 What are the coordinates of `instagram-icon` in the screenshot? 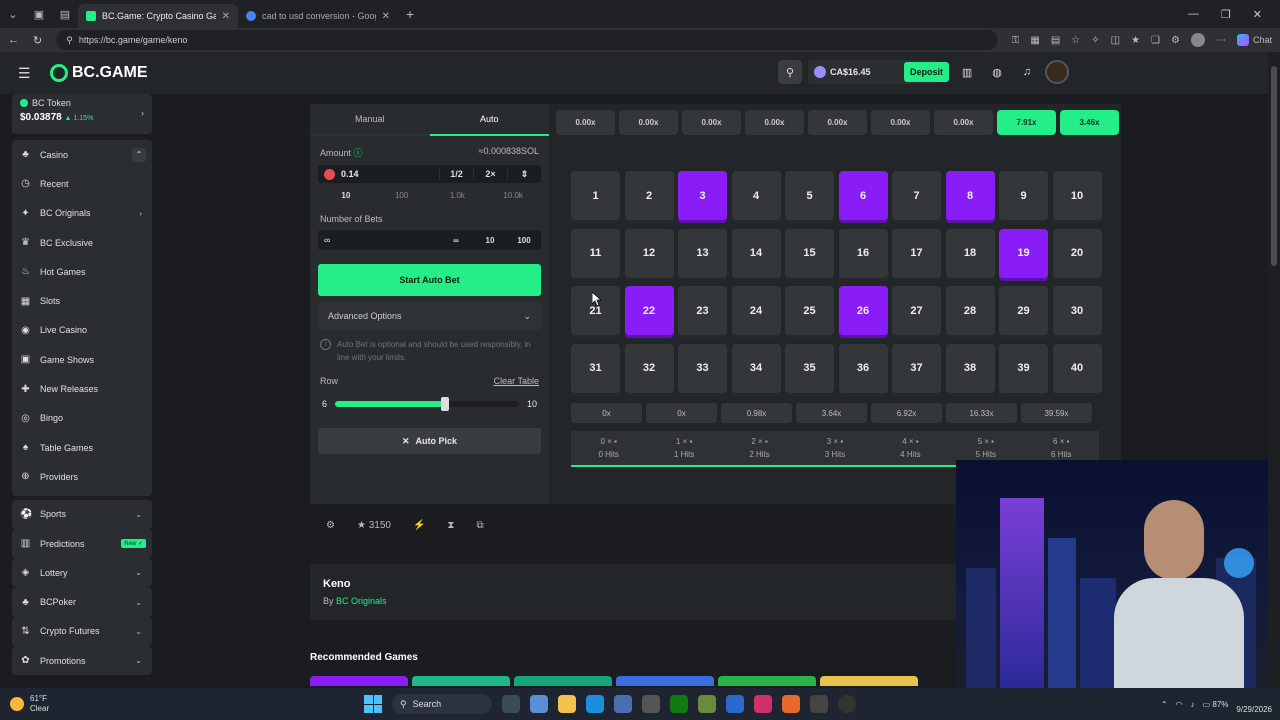 It's located at (763, 704).